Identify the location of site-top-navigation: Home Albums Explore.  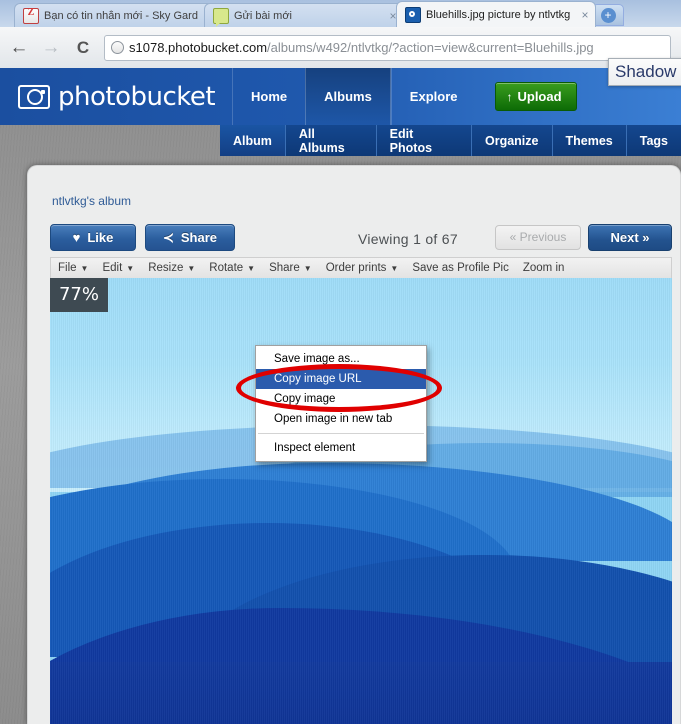
(353, 96).